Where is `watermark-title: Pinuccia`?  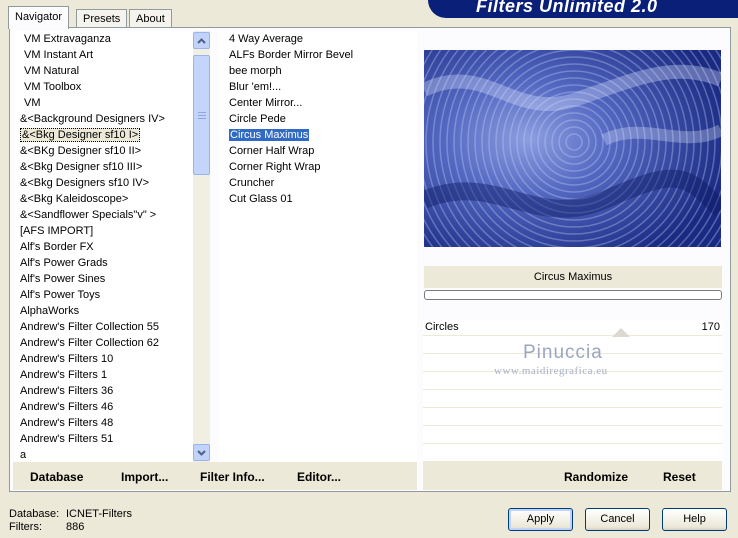 watermark-title: Pinuccia is located at coordinates (563, 352).